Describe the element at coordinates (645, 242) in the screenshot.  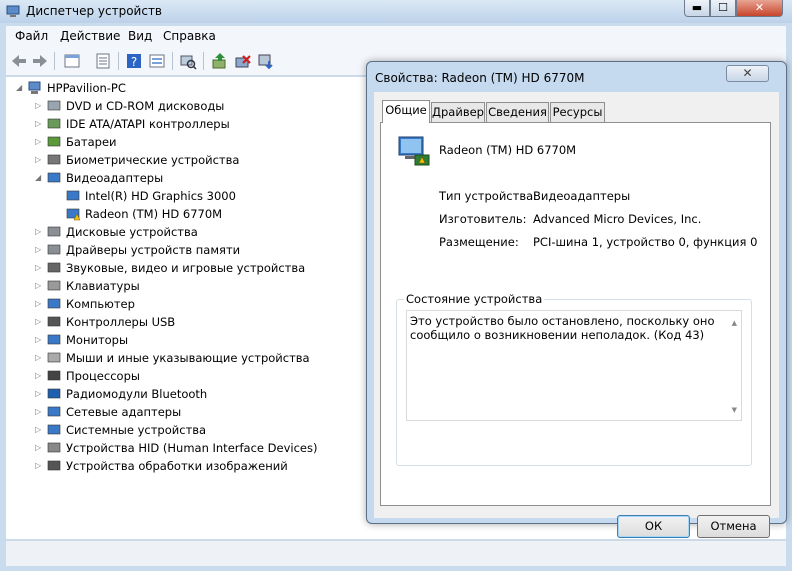
I see `location-value: PCI-шина 1, устройство 0, функция 0` at that location.